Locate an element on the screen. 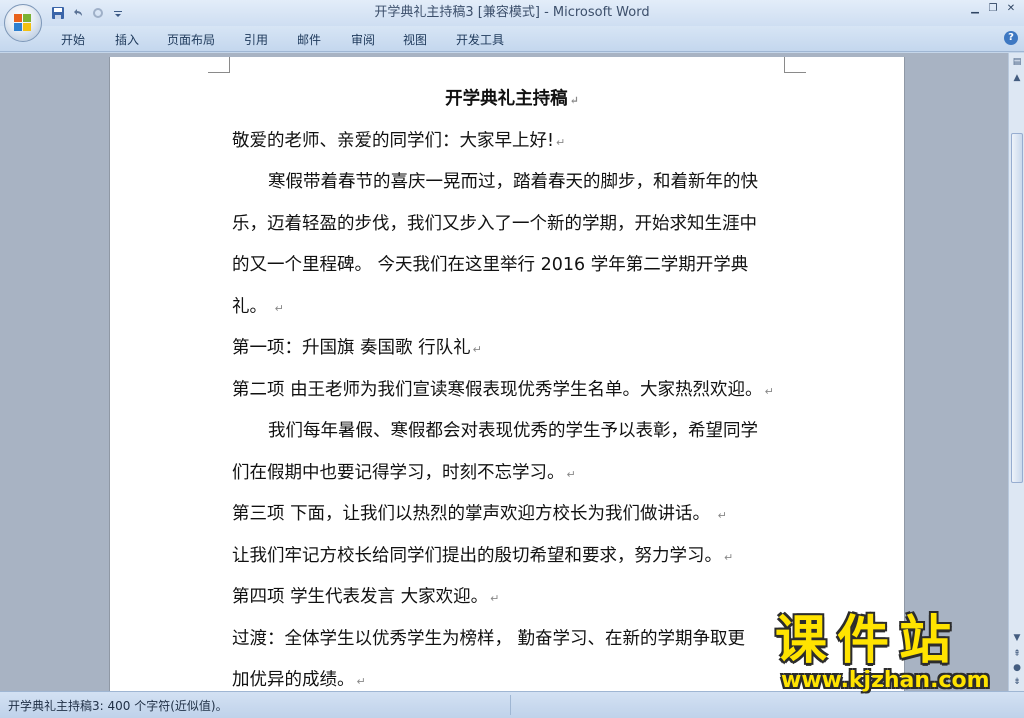 The height and width of the screenshot is (718, 1024). tab-references: 引用 is located at coordinates (256, 40).